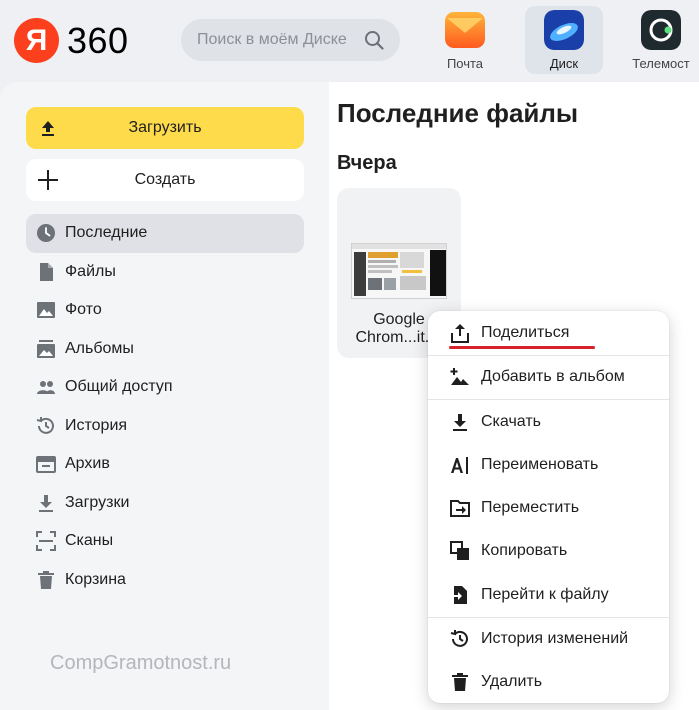 The width and height of the screenshot is (699, 710). What do you see at coordinates (165, 426) in the screenshot?
I see `sidebar-item-history: История` at bounding box center [165, 426].